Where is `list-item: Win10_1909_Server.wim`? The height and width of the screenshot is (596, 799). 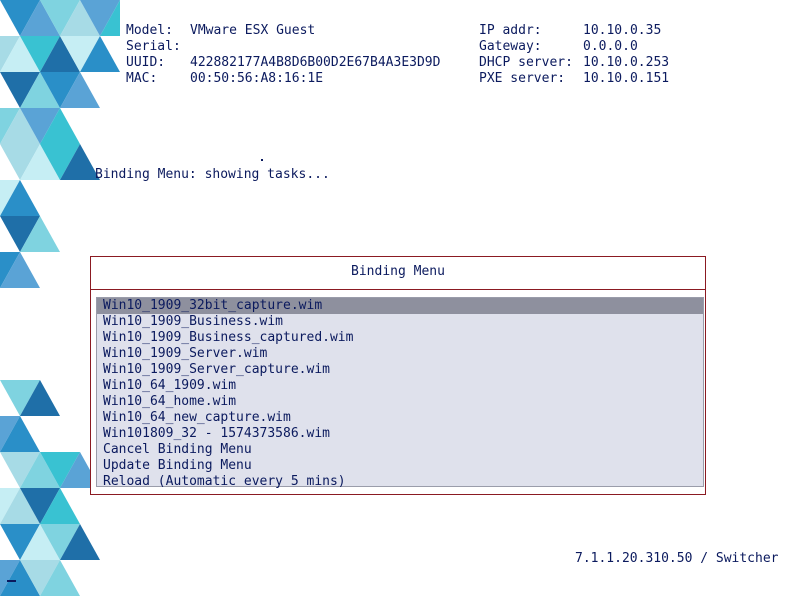
list-item: Win10_1909_Server.wim is located at coordinates (400, 354).